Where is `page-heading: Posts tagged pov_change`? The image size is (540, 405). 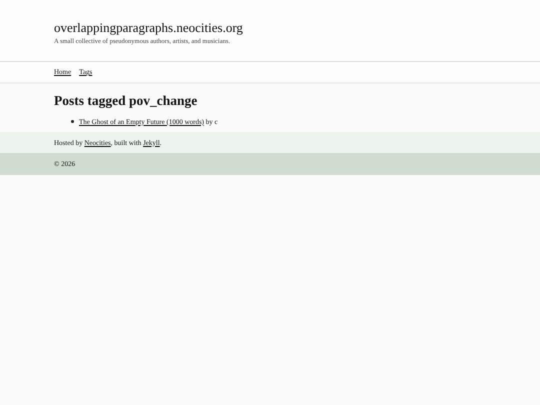 page-heading: Posts tagged pov_change is located at coordinates (126, 100).